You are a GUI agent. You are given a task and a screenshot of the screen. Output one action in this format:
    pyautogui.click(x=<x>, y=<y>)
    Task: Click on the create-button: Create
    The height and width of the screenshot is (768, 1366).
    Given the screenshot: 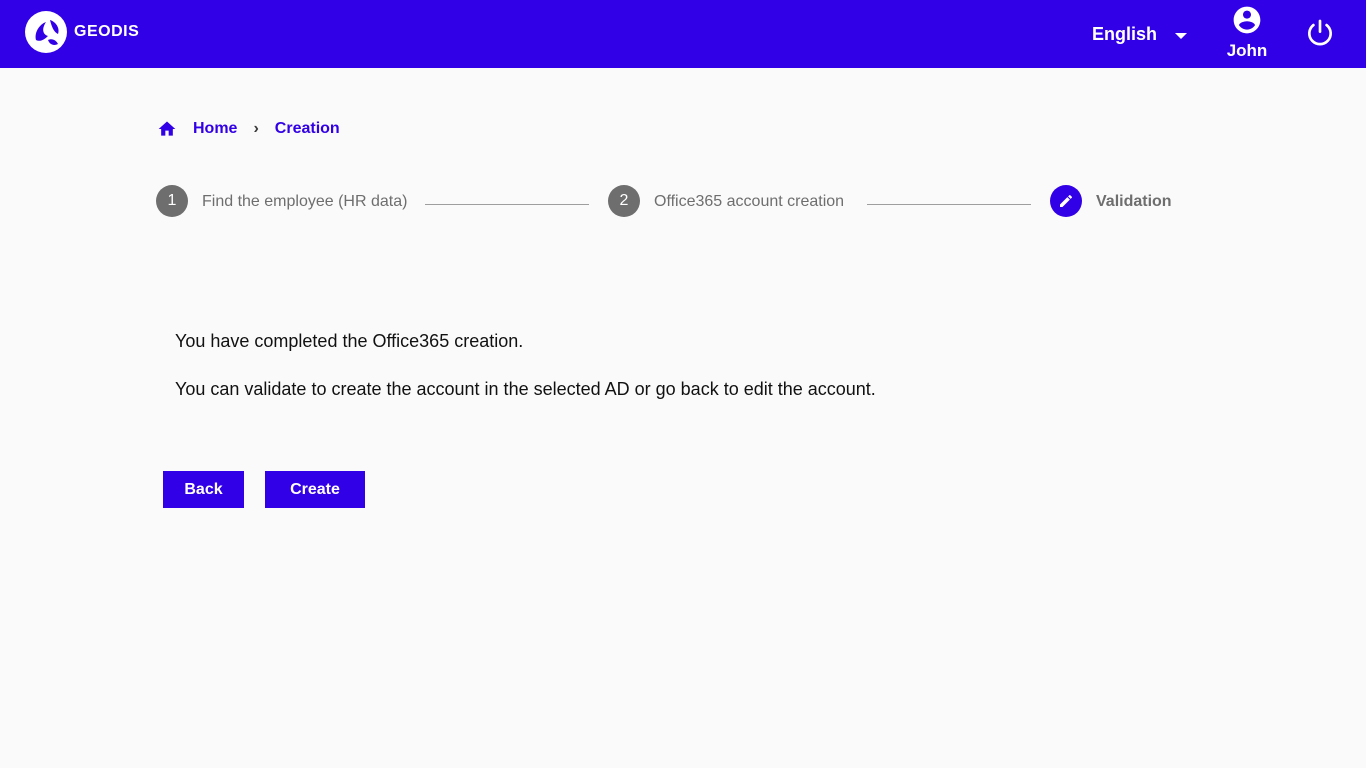 What is the action you would take?
    pyautogui.click(x=315, y=489)
    